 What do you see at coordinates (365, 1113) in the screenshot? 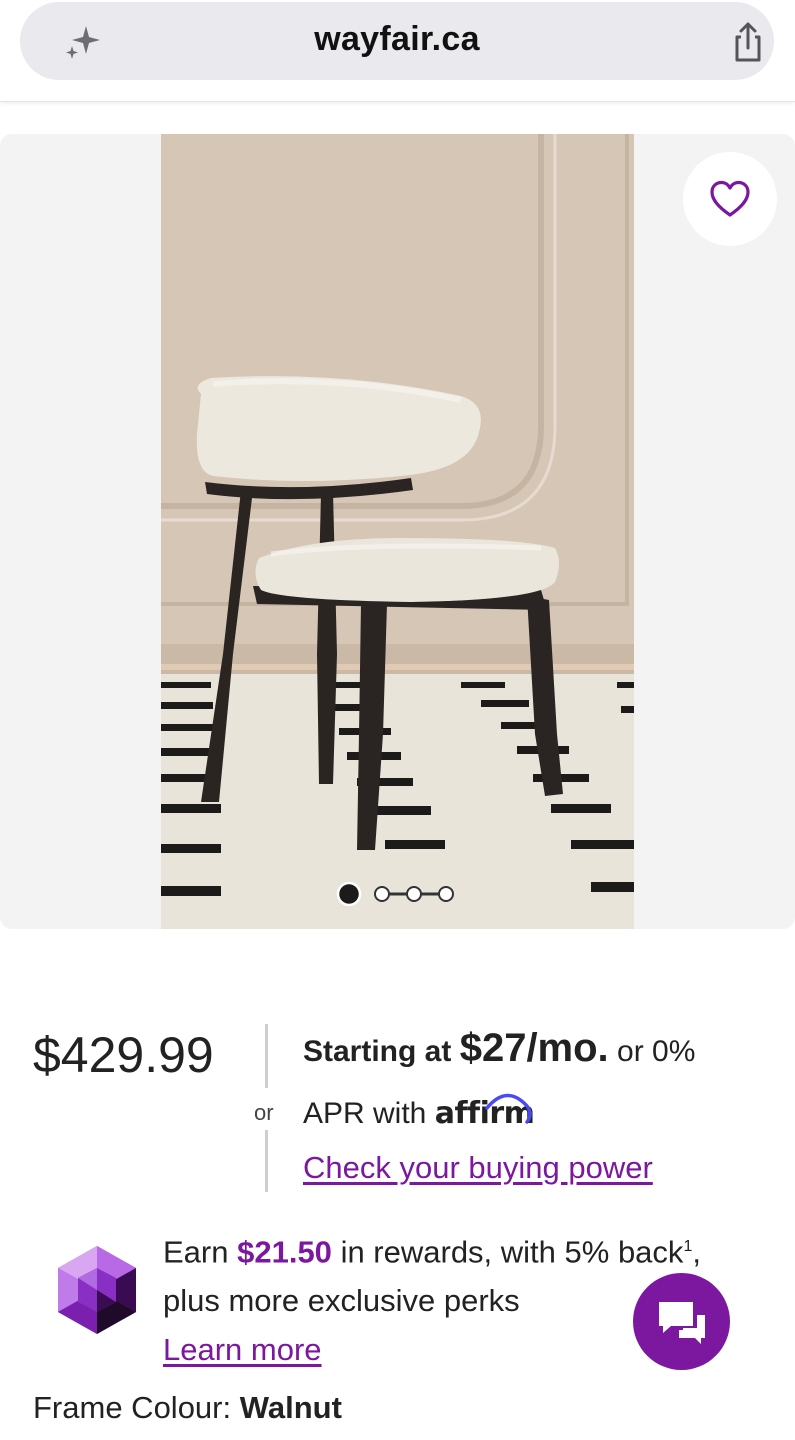
I see `apr-text: APR with` at bounding box center [365, 1113].